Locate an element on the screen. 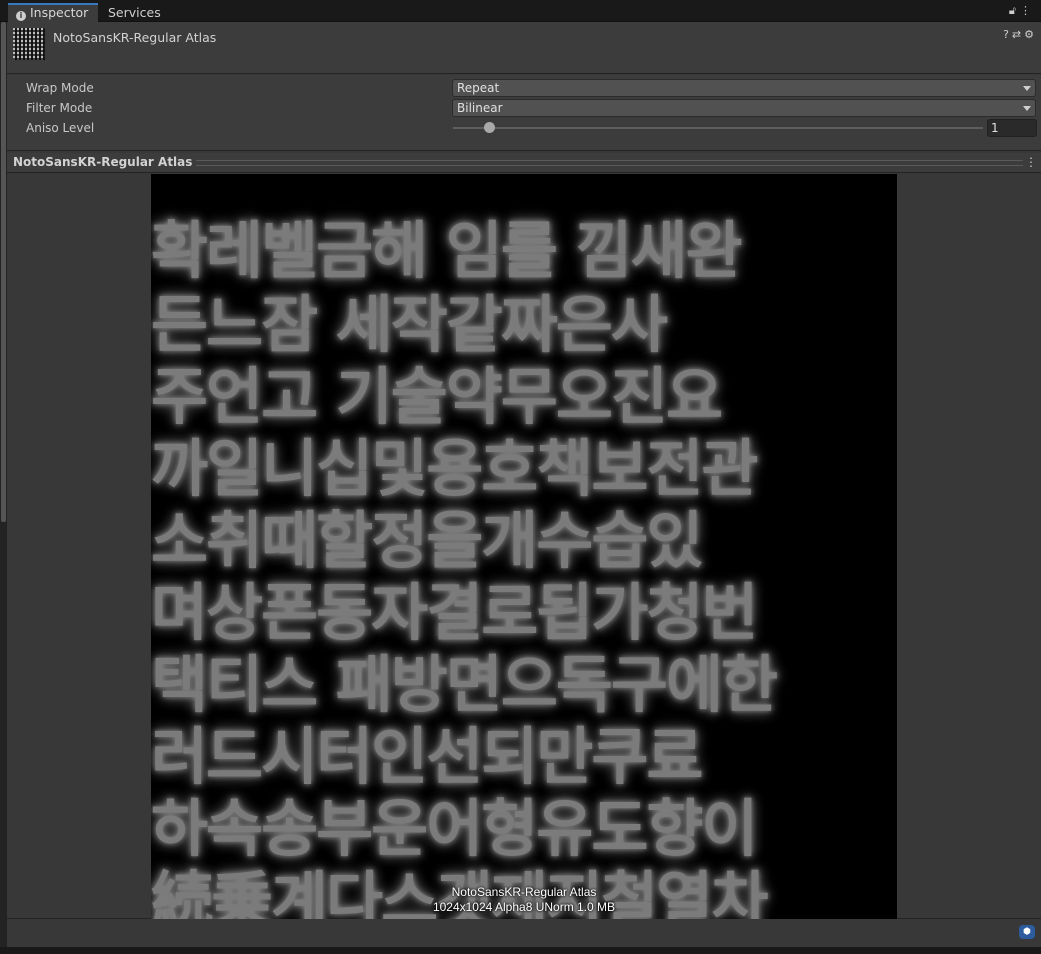 This screenshot has width=1041, height=954. wrap-mode-label: Wrap Mode is located at coordinates (60, 88).